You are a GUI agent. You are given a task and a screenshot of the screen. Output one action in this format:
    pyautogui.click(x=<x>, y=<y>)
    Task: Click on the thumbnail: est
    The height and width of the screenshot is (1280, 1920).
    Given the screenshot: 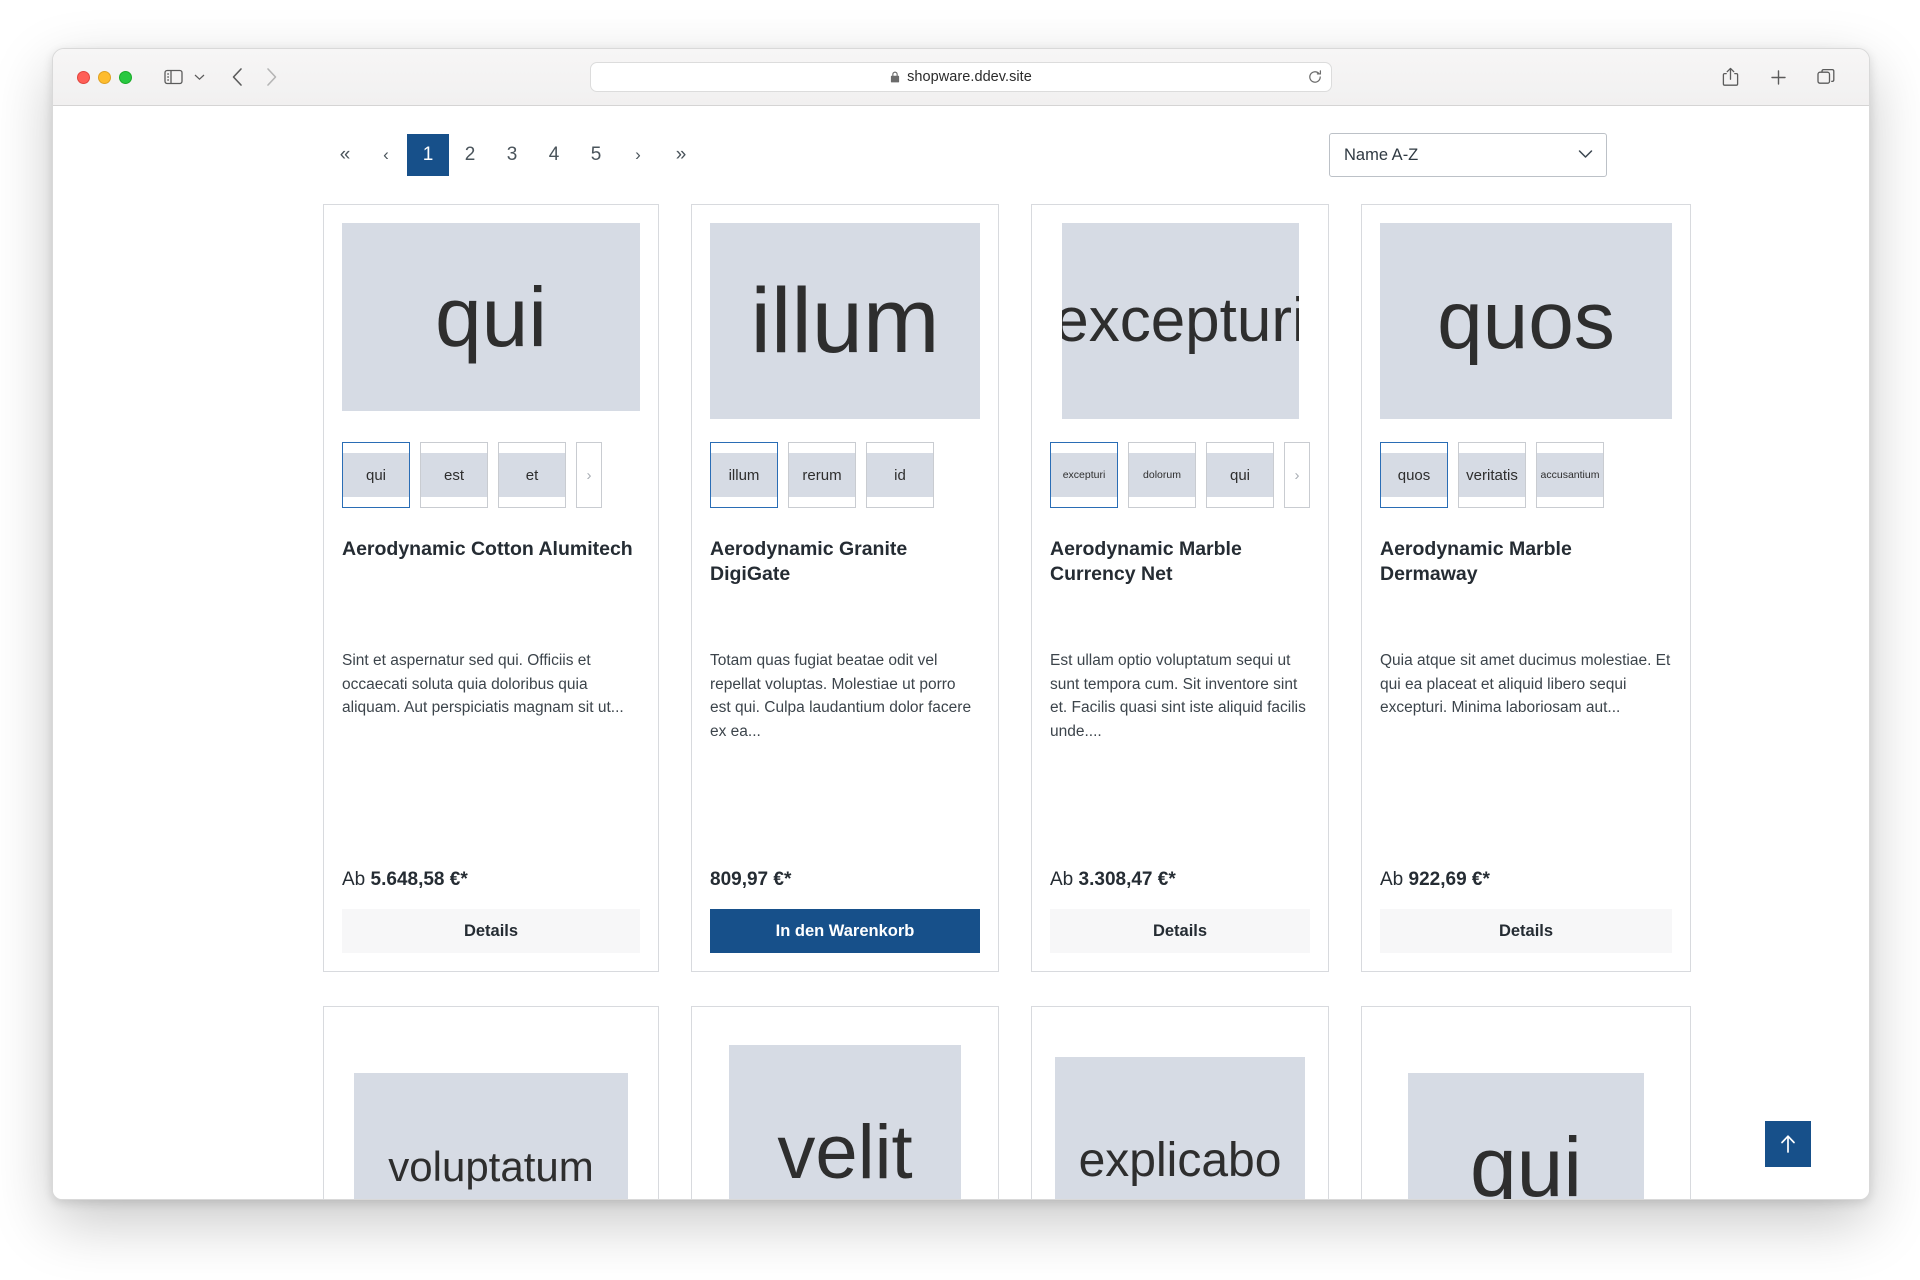 What is the action you would take?
    pyautogui.click(x=454, y=475)
    